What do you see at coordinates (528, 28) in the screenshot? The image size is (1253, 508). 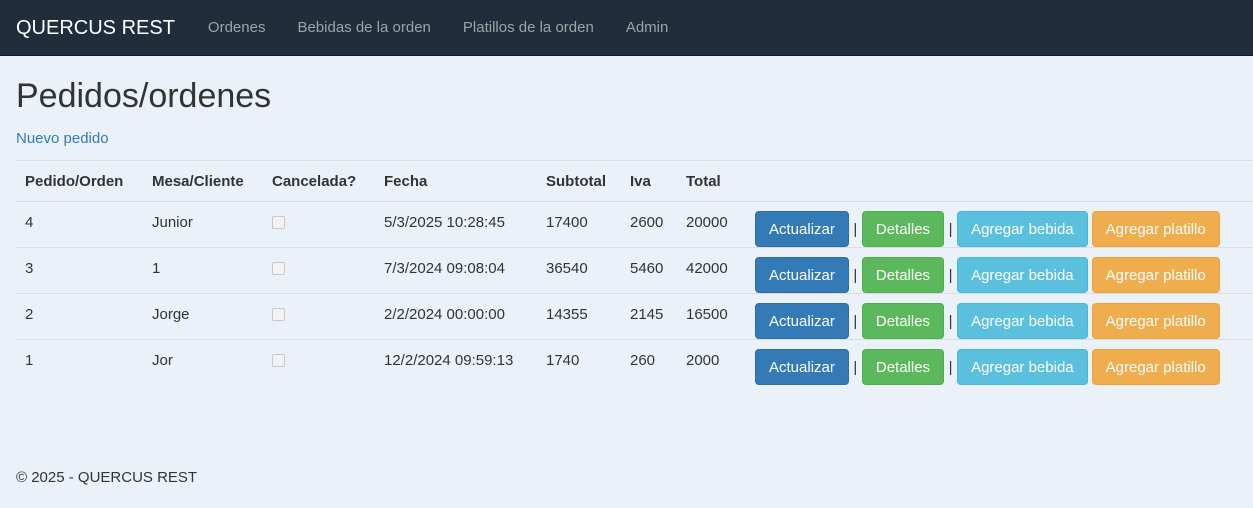 I see `nav-link-platillos: Platillos de la orden` at bounding box center [528, 28].